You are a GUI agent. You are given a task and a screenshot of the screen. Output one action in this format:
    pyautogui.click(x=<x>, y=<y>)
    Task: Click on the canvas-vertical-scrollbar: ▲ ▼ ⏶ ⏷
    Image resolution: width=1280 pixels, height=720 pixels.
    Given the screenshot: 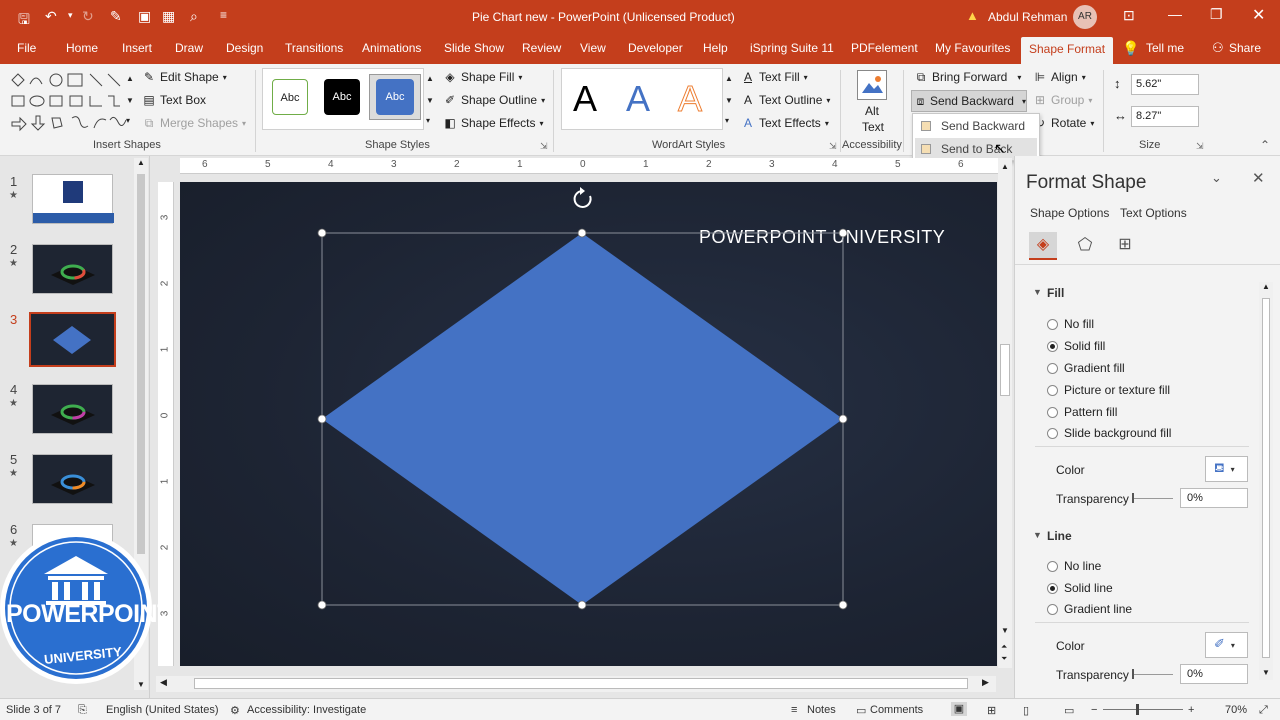 What is the action you would take?
    pyautogui.click(x=1005, y=413)
    